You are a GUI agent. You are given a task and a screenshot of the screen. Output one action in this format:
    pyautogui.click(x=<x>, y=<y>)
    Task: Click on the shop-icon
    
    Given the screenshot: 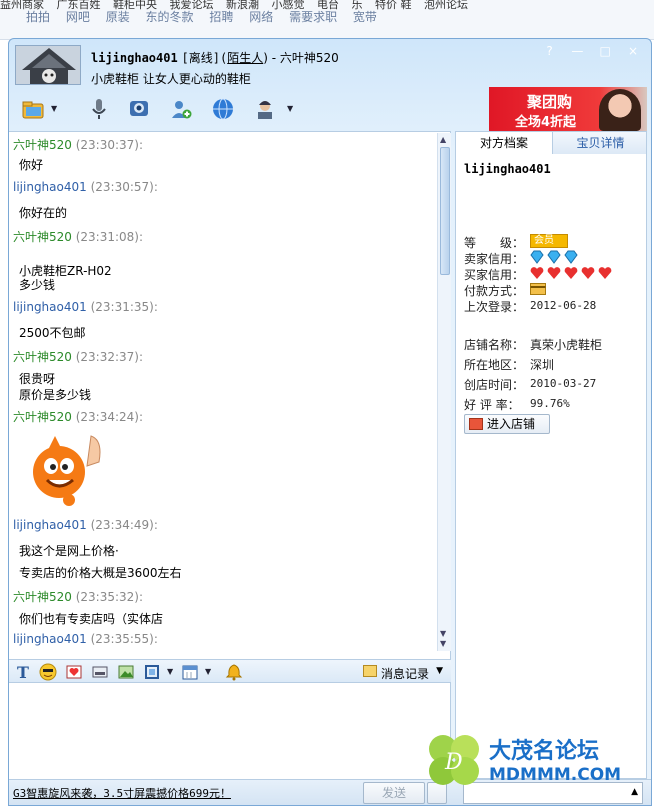 What is the action you would take?
    pyautogui.click(x=476, y=424)
    